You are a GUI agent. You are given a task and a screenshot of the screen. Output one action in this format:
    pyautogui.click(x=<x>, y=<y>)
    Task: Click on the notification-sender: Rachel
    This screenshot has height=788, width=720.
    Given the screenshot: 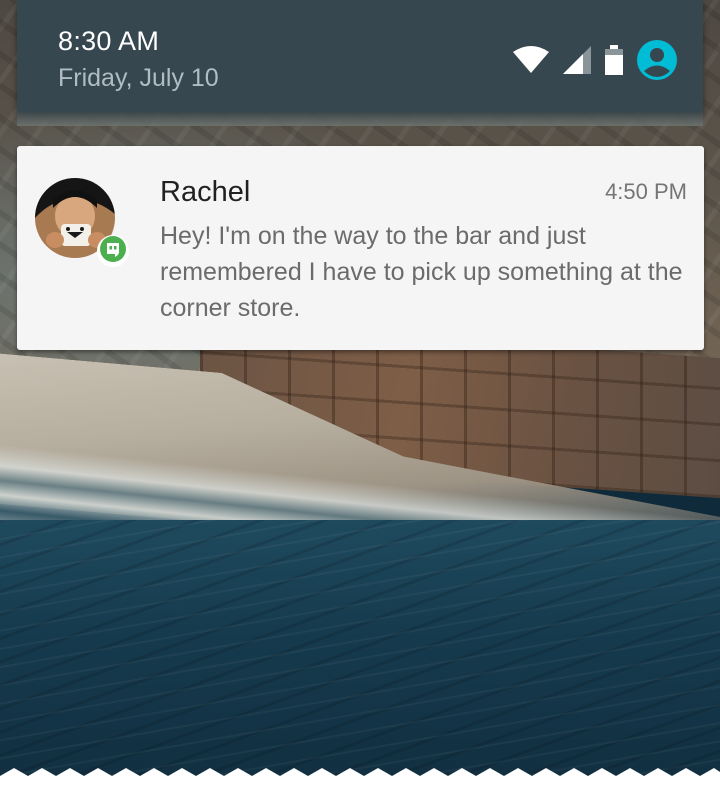 What is the action you would take?
    pyautogui.click(x=205, y=192)
    